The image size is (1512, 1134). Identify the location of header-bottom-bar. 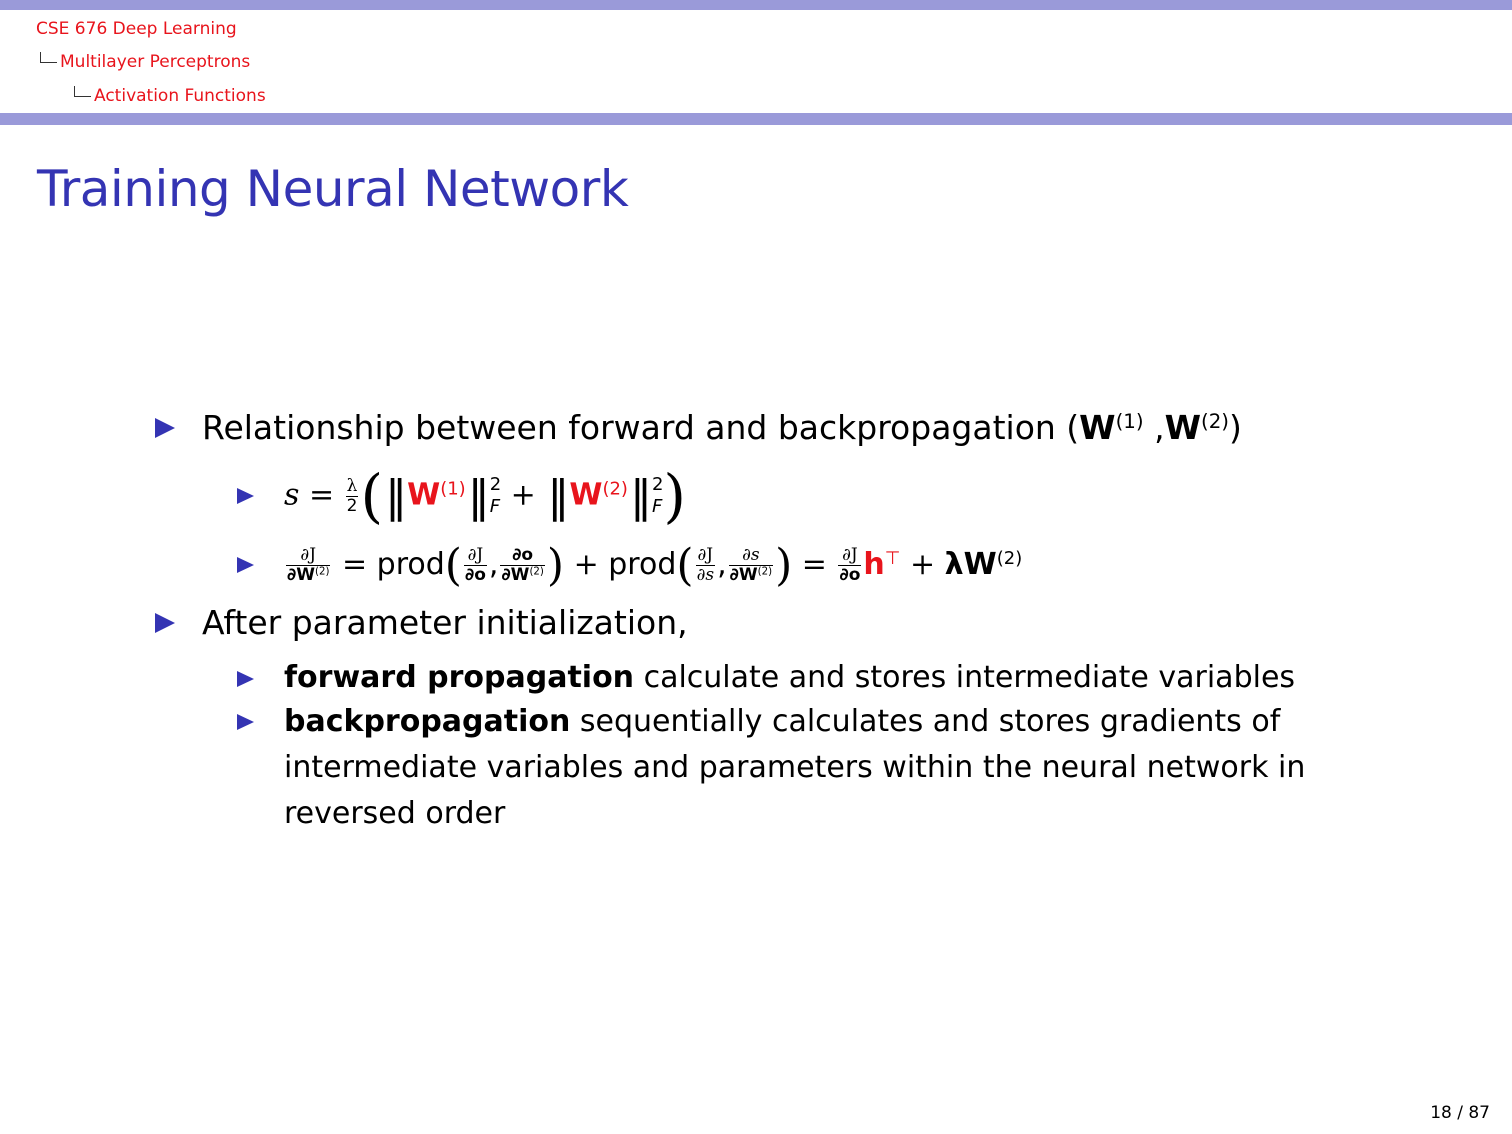
(756, 119).